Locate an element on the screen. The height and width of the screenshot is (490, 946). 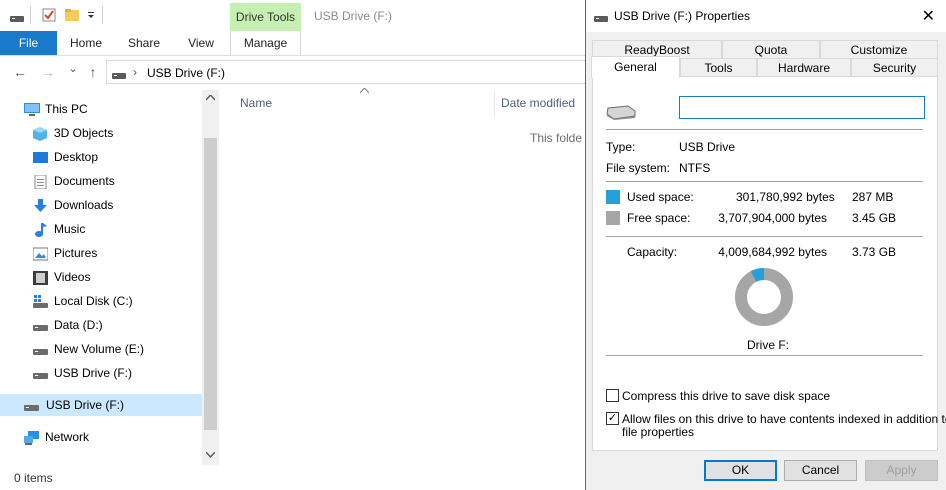
address-bar: › USB Drive (F:) is located at coordinates (356, 72).